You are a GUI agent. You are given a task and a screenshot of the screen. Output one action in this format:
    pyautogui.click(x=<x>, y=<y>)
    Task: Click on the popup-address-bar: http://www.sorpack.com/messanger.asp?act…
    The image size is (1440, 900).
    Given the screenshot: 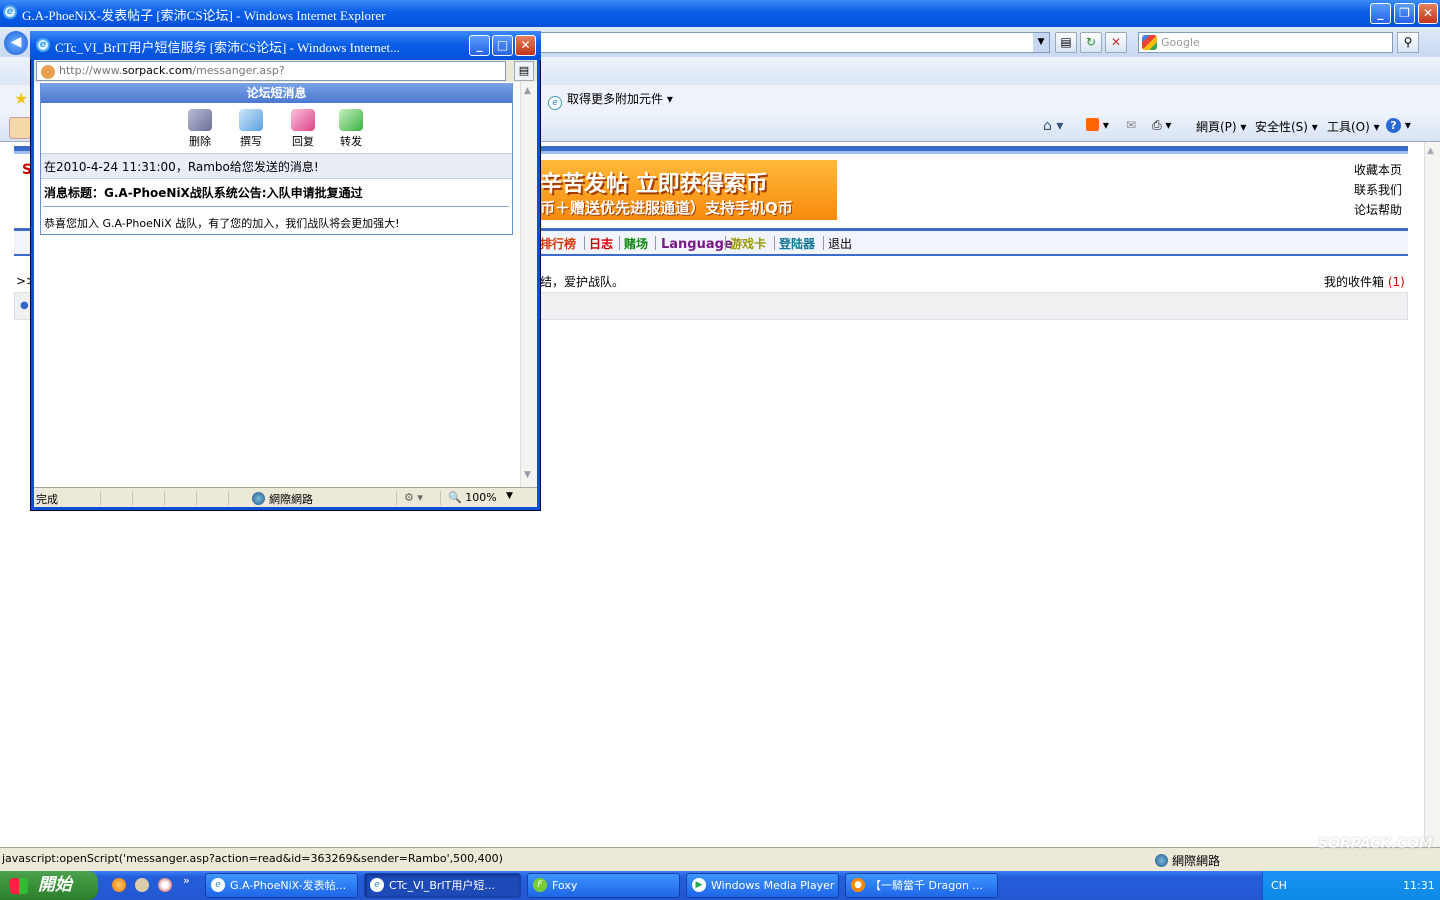 What is the action you would take?
    pyautogui.click(x=285, y=77)
    